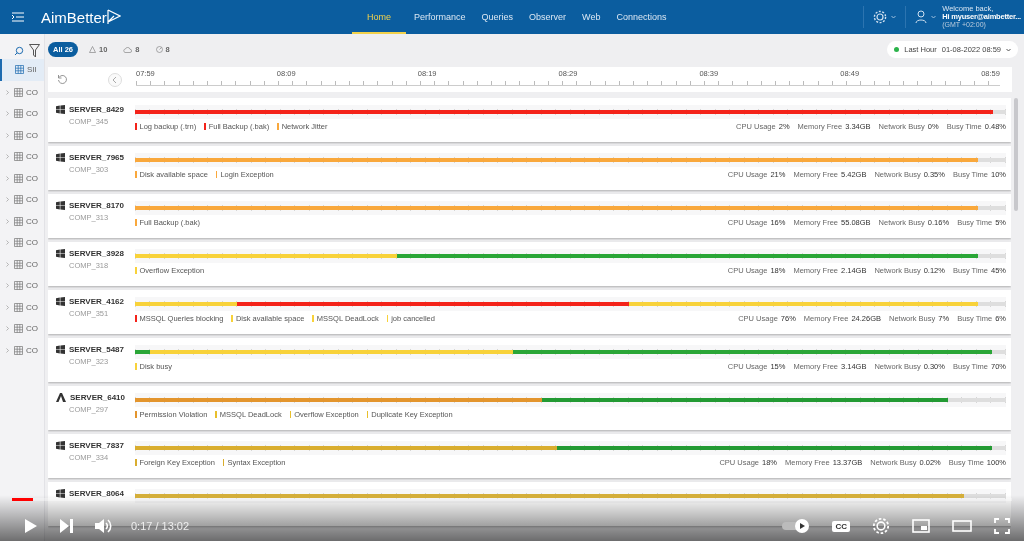  Describe the element at coordinates (1002, 526) in the screenshot. I see `fullscreen-icon` at that location.